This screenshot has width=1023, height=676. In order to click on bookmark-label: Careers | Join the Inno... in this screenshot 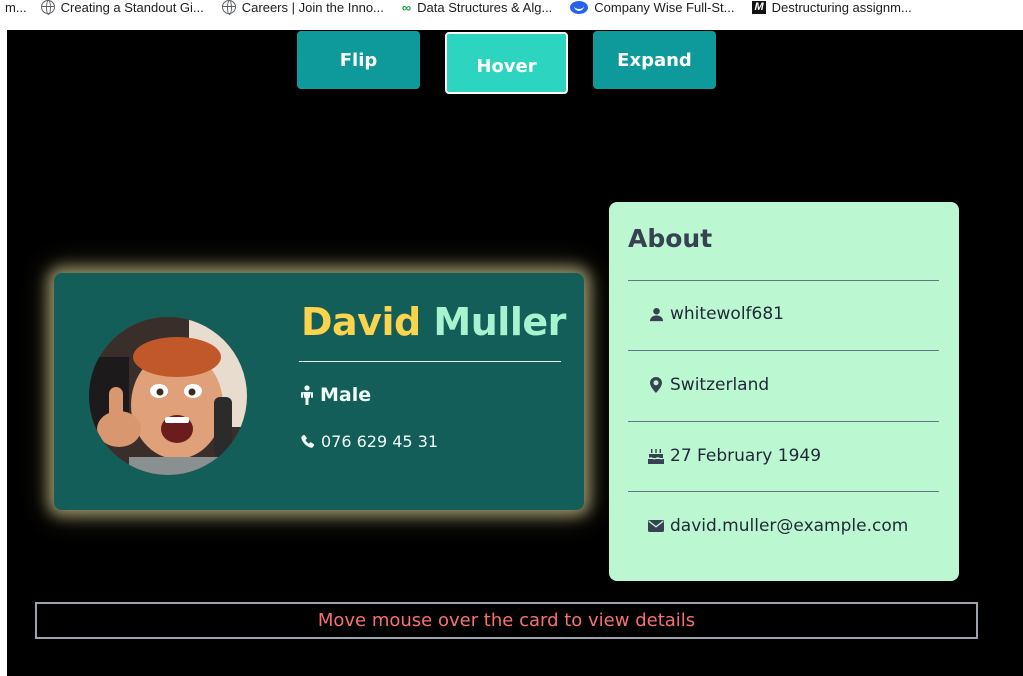, I will do `click(312, 7)`.